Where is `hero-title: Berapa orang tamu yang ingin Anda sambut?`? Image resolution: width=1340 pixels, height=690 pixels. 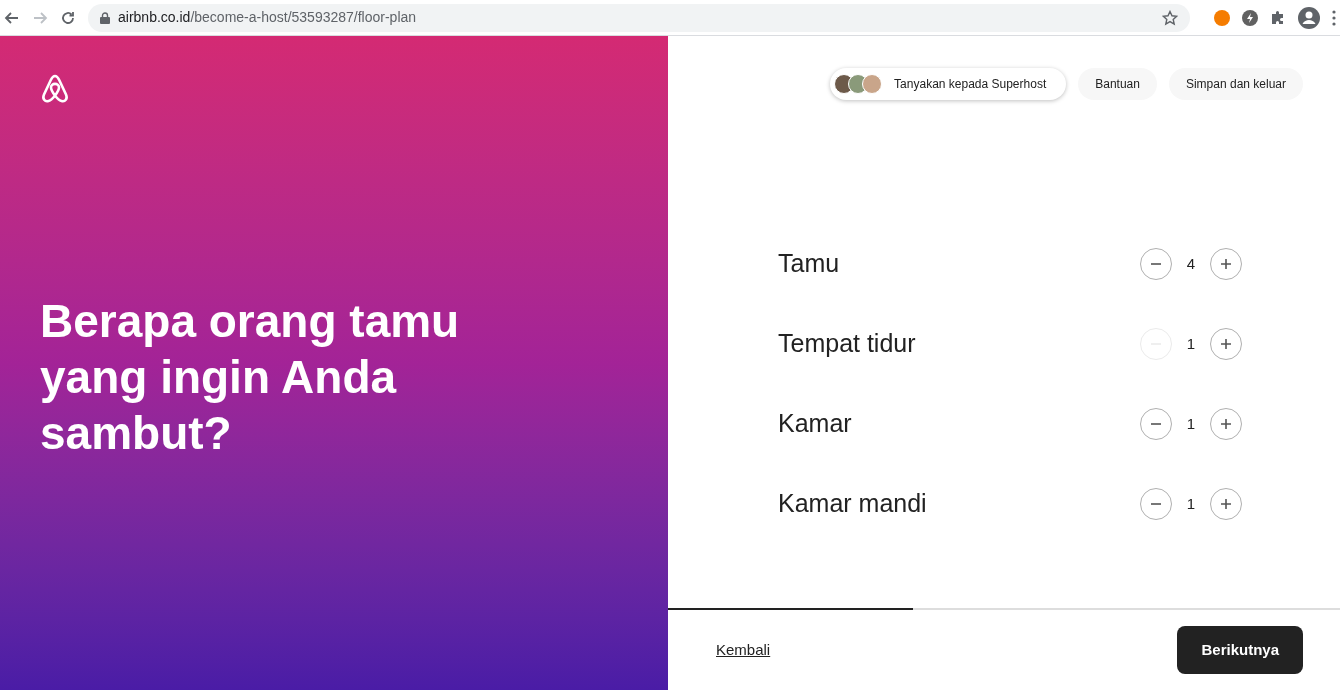 hero-title: Berapa orang tamu yang ingin Anda sambut? is located at coordinates (250, 377).